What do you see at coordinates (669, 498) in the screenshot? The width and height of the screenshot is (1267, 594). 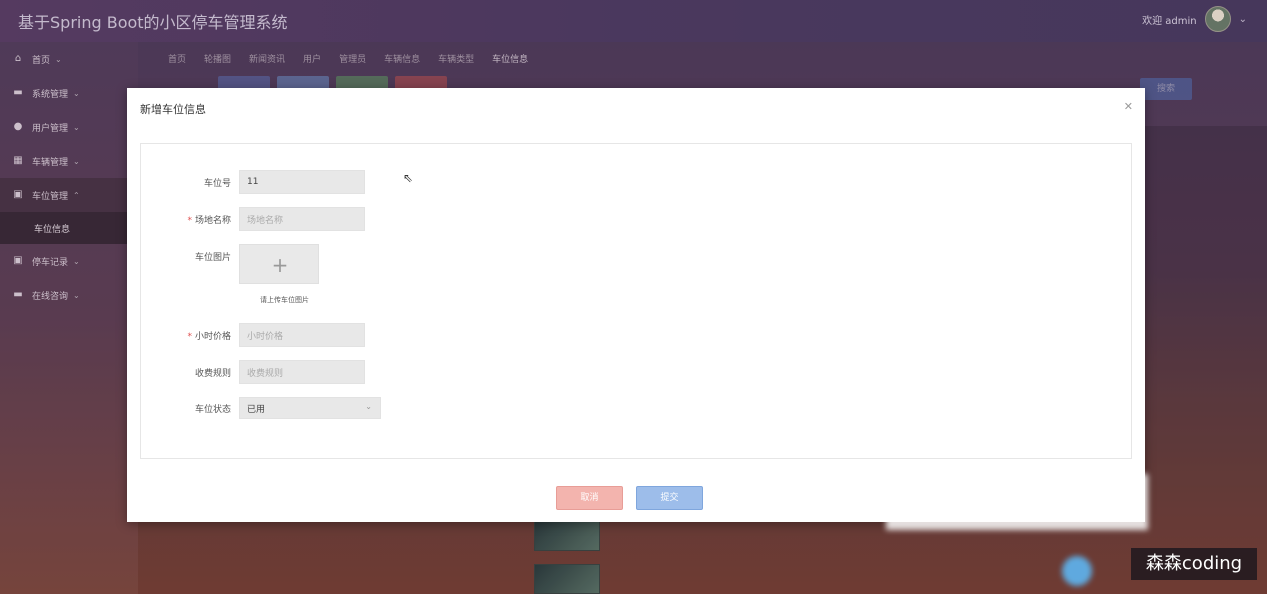 I see `submit-button: 提交` at bounding box center [669, 498].